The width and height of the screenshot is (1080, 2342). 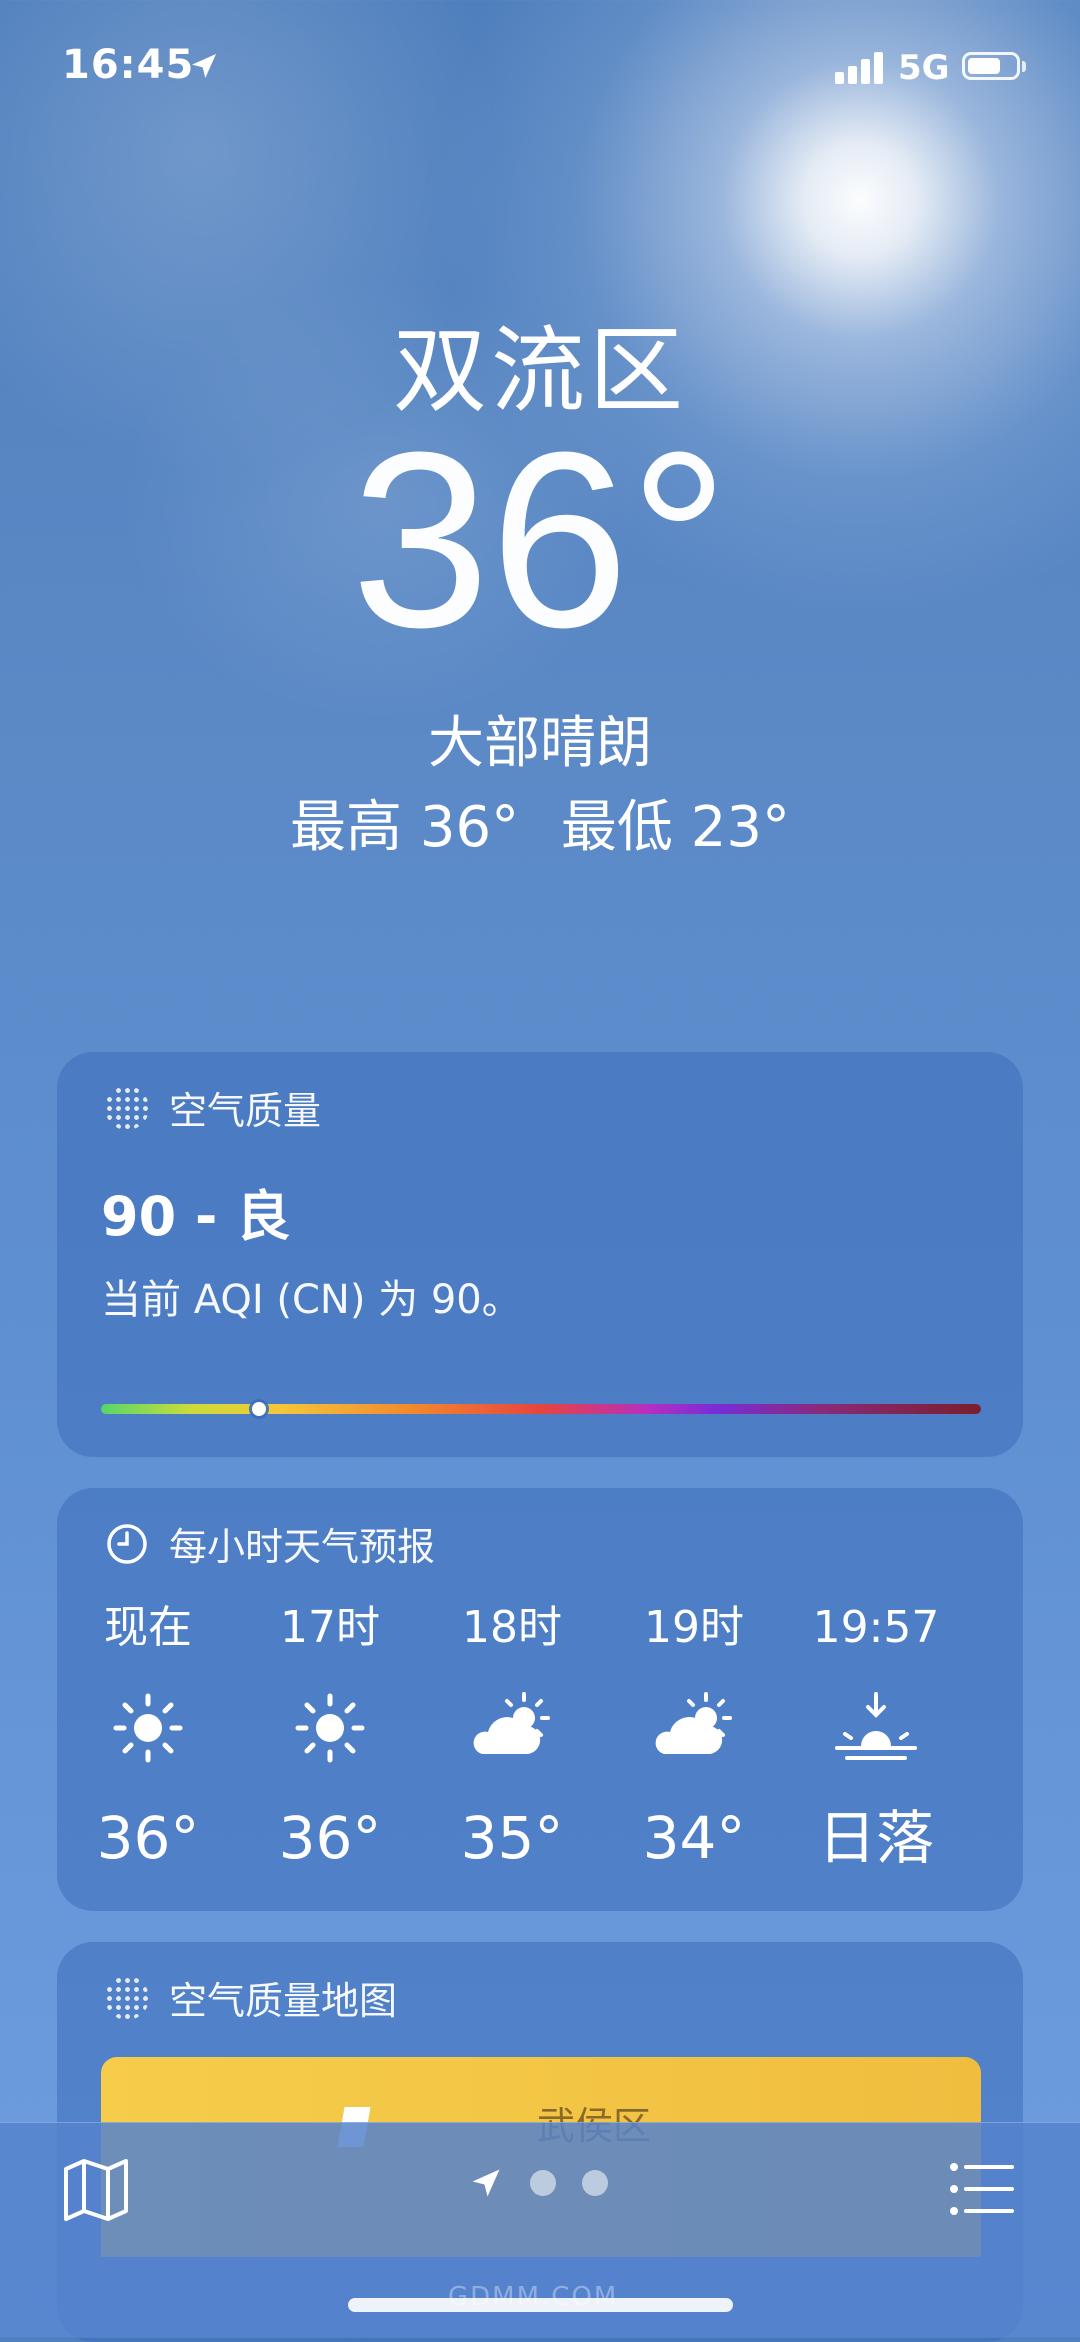 I want to click on hour-time: 19:57, so click(x=876, y=1627).